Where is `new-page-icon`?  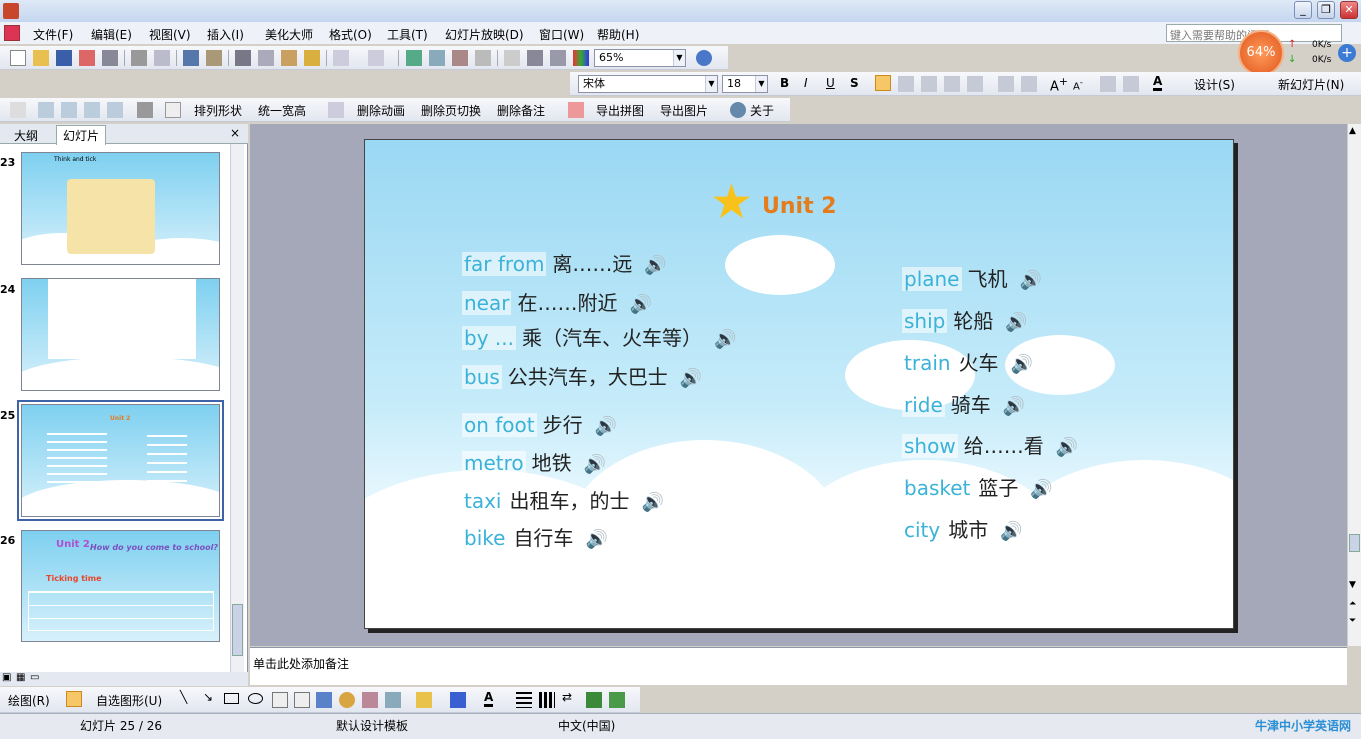
new-page-icon is located at coordinates (18, 110).